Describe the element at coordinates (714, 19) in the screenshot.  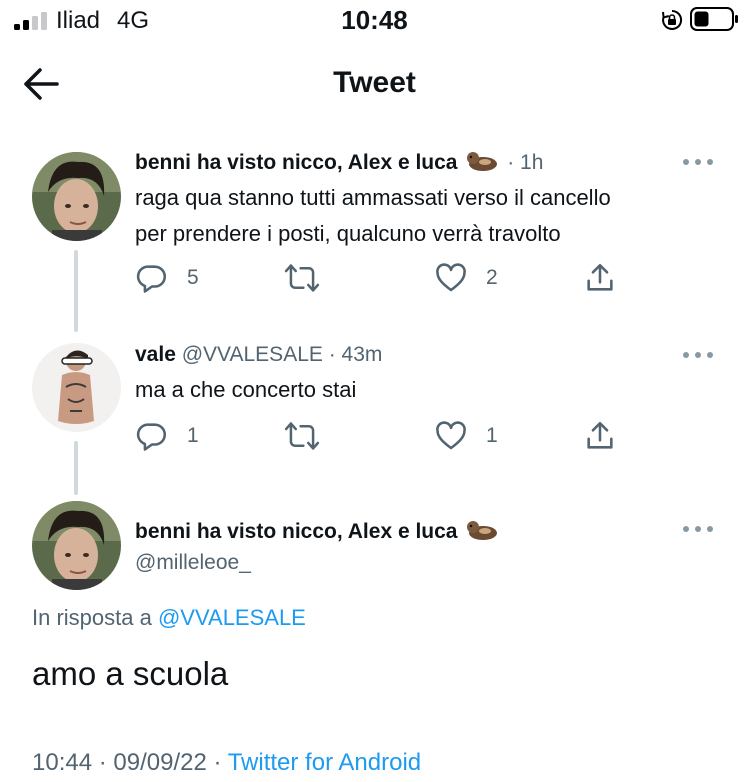
I see `battery-icon` at that location.